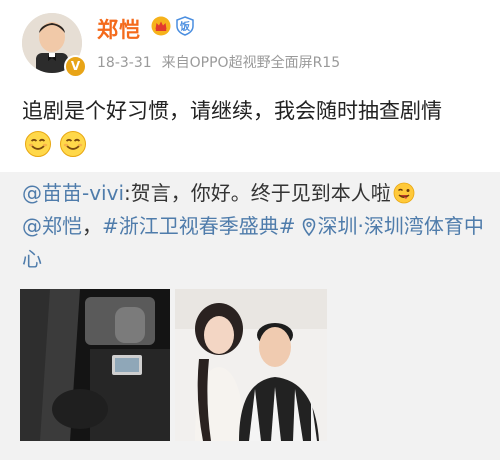 The height and width of the screenshot is (460, 500). I want to click on fan-club-icon: 饭, so click(185, 26).